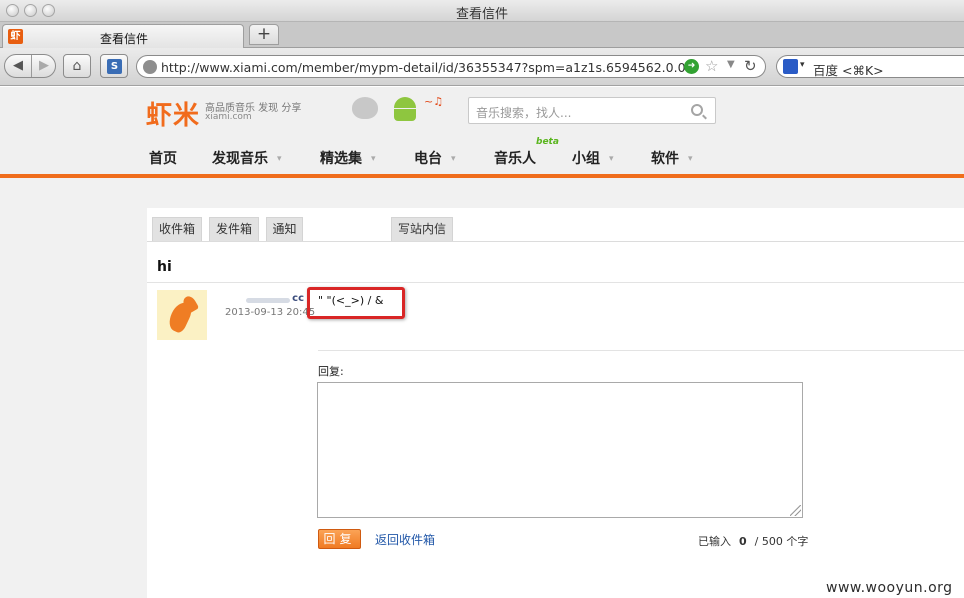 The height and width of the screenshot is (598, 964). I want to click on nav-groups: 小组 ▾, so click(593, 158).